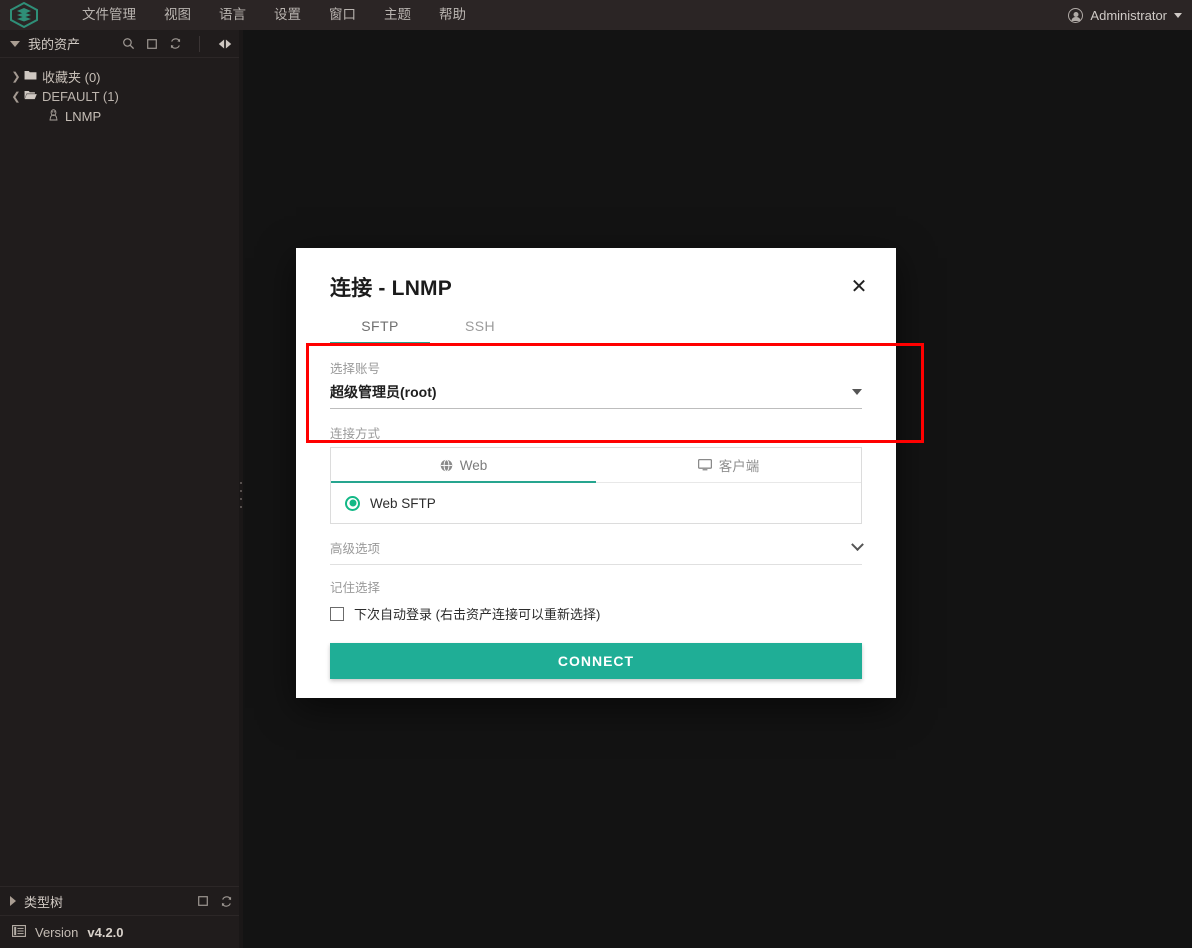 The image size is (1192, 948). I want to click on method-tab-web: Web, so click(463, 465).